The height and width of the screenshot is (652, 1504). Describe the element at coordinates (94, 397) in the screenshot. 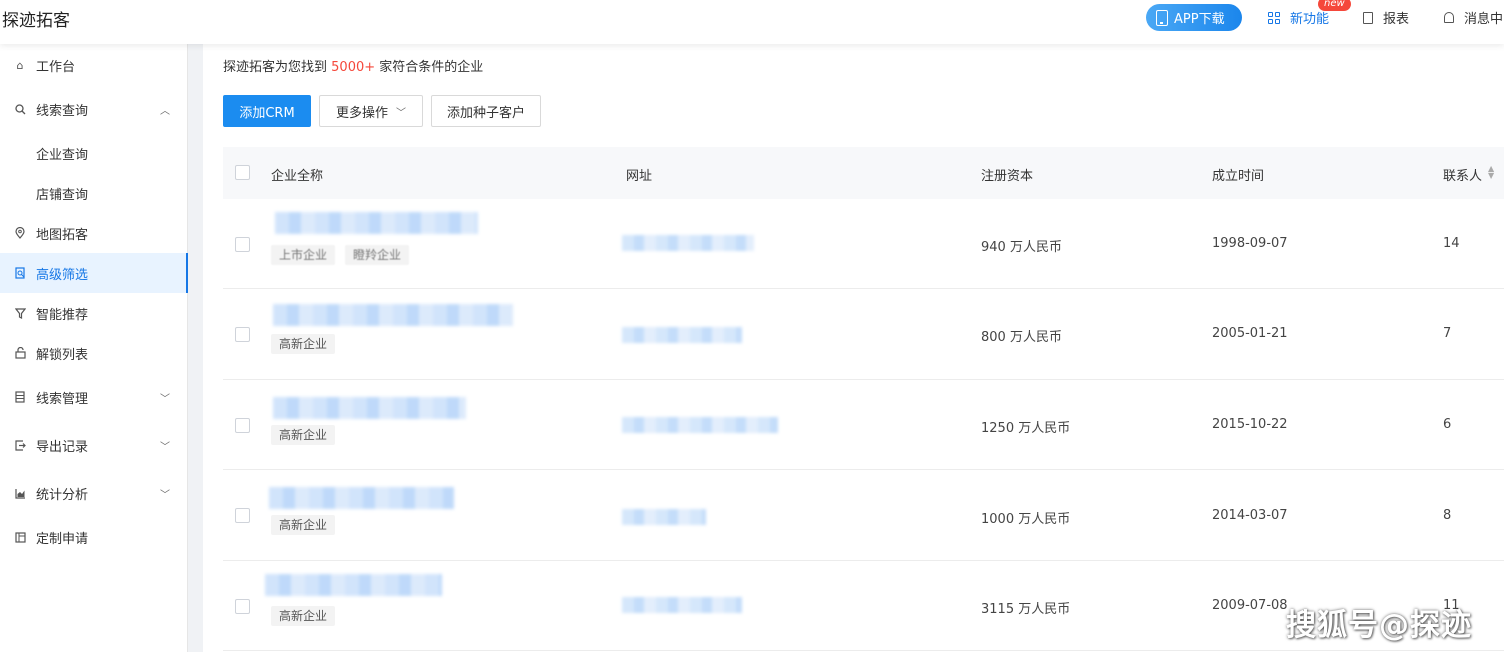

I see `sidebar-item-lead-management: 线索管理 ﹀` at that location.